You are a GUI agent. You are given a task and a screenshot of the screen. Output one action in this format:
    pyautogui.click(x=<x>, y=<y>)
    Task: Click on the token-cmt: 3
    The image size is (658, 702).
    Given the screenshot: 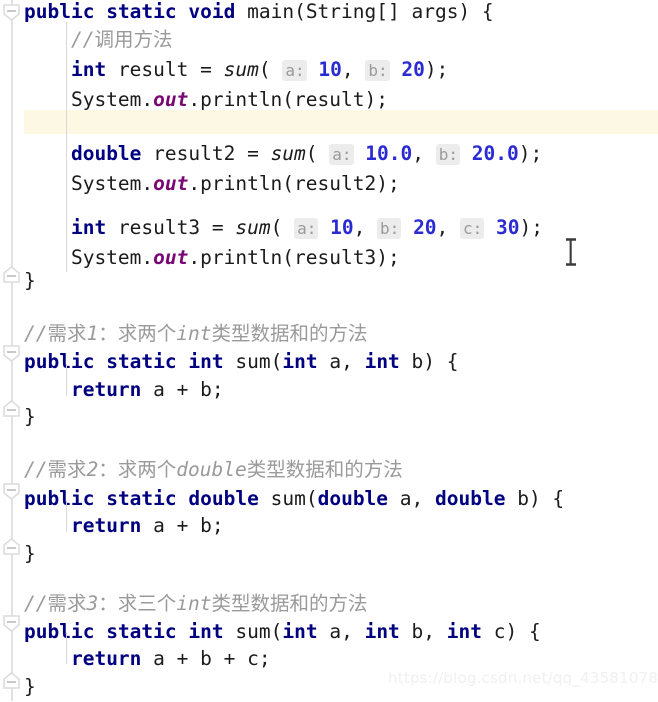 What is the action you would take?
    pyautogui.click(x=92, y=603)
    